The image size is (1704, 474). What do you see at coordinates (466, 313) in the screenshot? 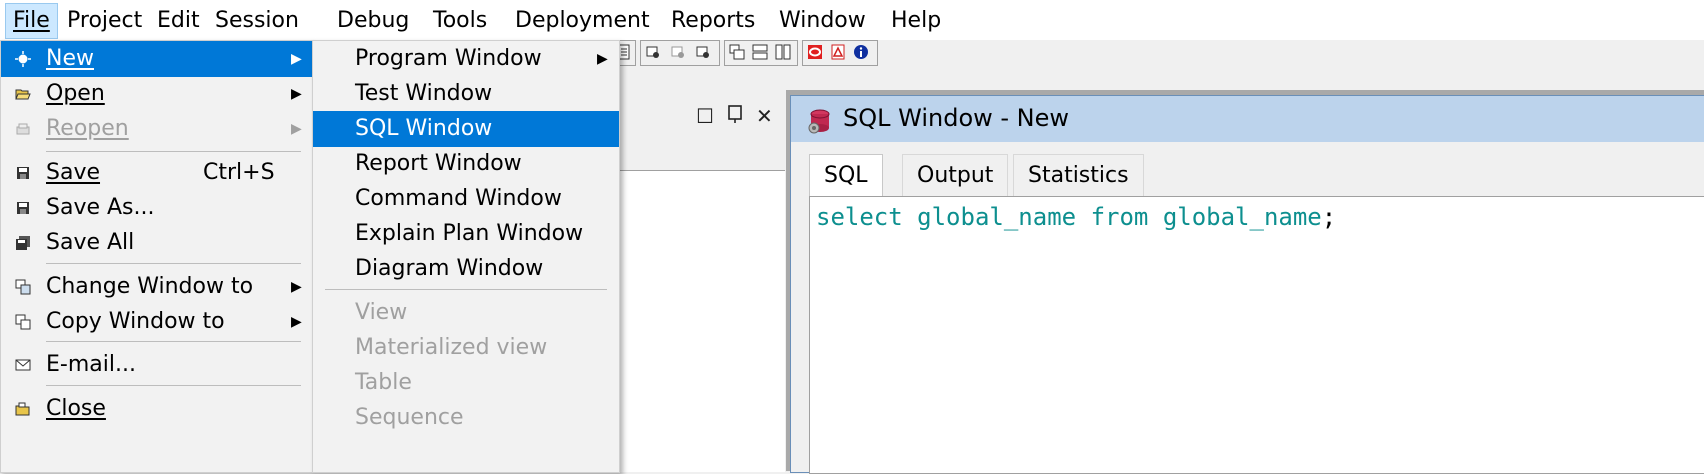
I see `submenu-item-view: View` at bounding box center [466, 313].